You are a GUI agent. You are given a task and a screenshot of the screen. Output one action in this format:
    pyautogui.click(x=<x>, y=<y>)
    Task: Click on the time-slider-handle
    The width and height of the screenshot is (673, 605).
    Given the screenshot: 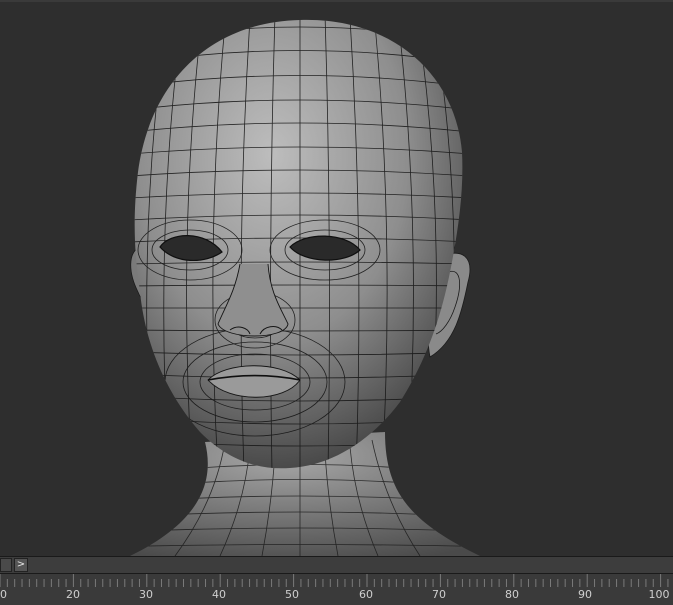 What is the action you would take?
    pyautogui.click(x=6, y=565)
    